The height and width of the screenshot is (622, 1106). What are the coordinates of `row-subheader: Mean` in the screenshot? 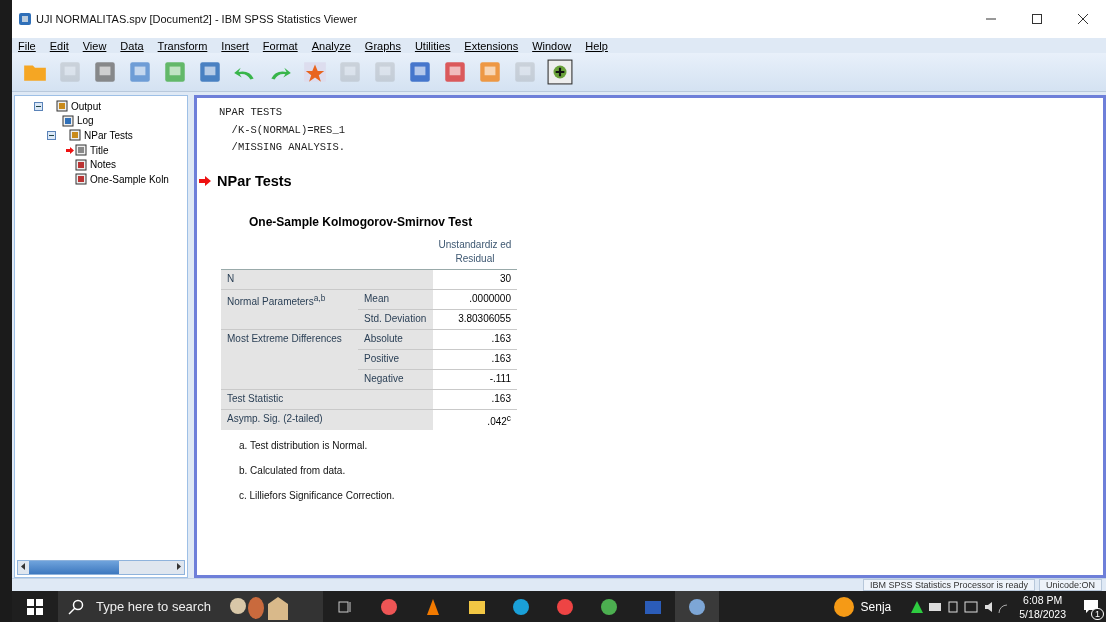 It's located at (395, 298).